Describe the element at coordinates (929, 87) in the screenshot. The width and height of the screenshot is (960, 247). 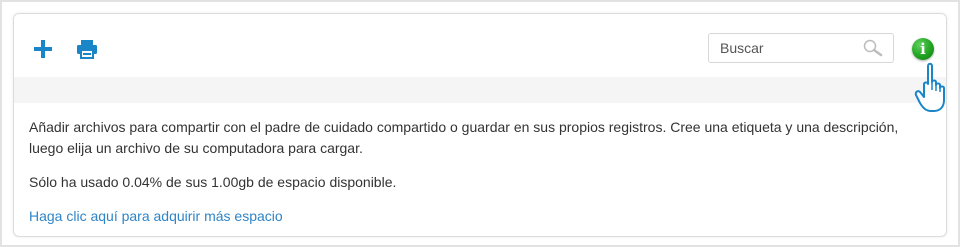
I see `hand-pointer-cursor-icon` at that location.